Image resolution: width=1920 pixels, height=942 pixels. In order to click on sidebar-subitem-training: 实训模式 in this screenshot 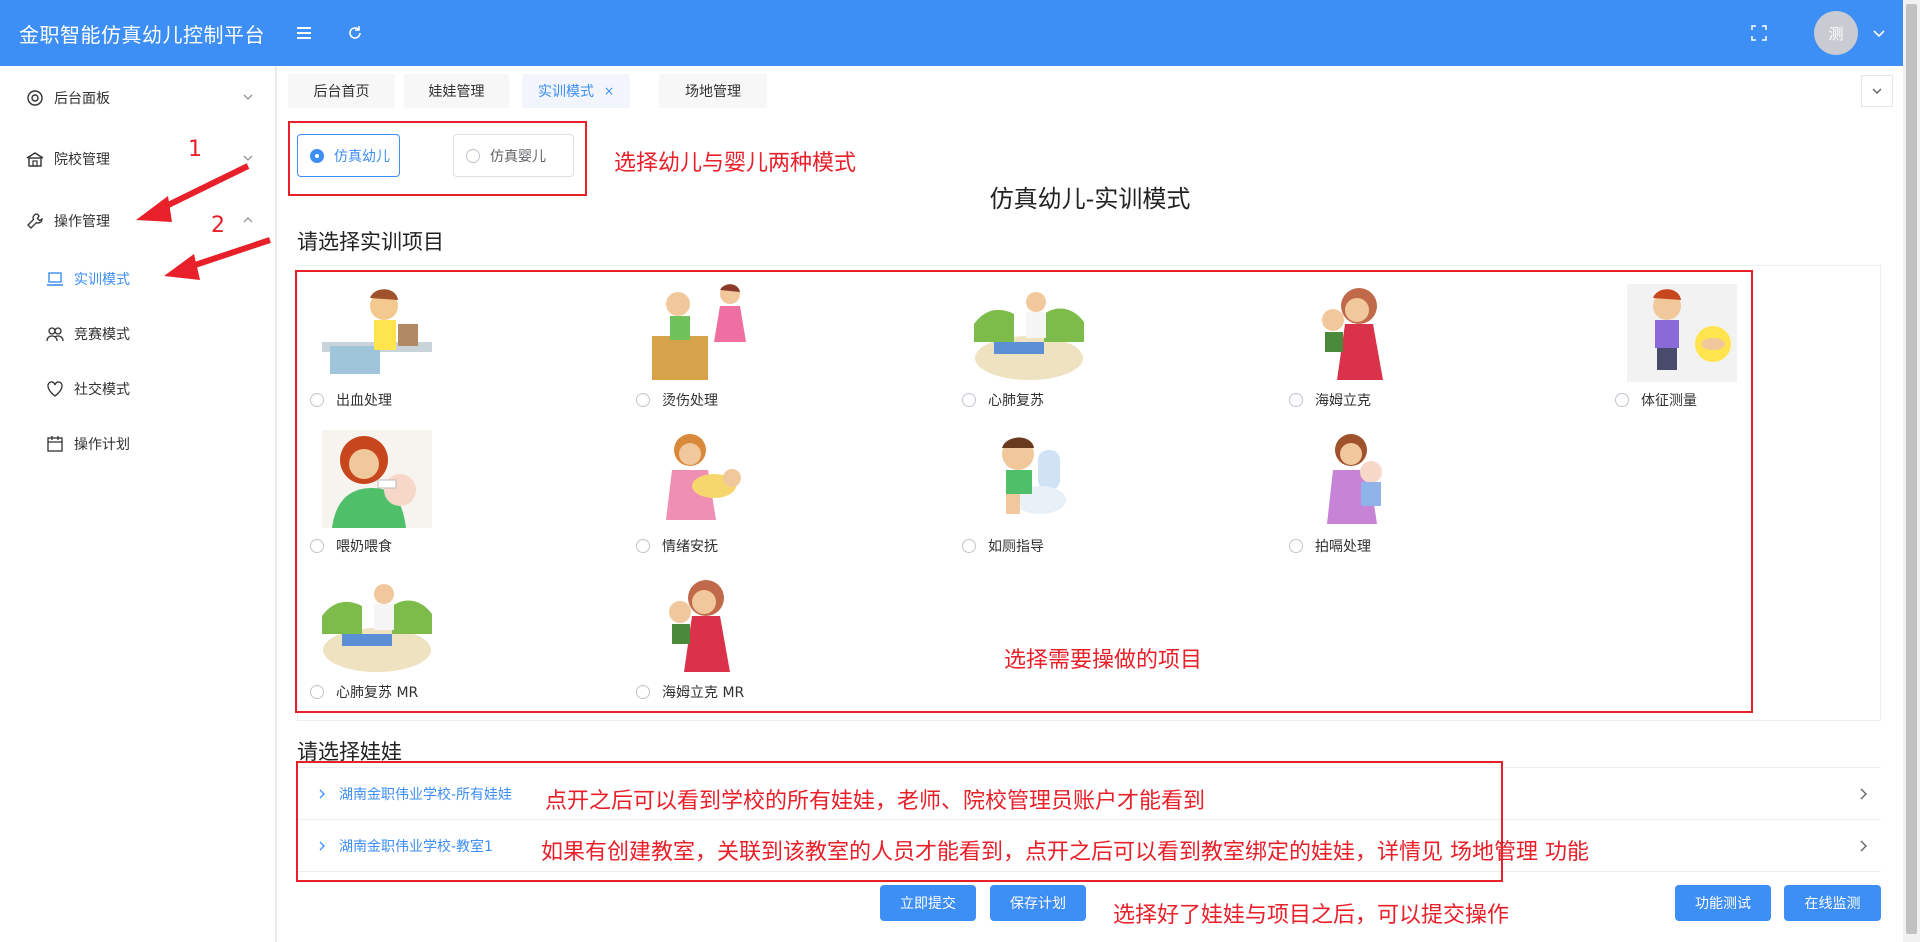, I will do `click(138, 279)`.